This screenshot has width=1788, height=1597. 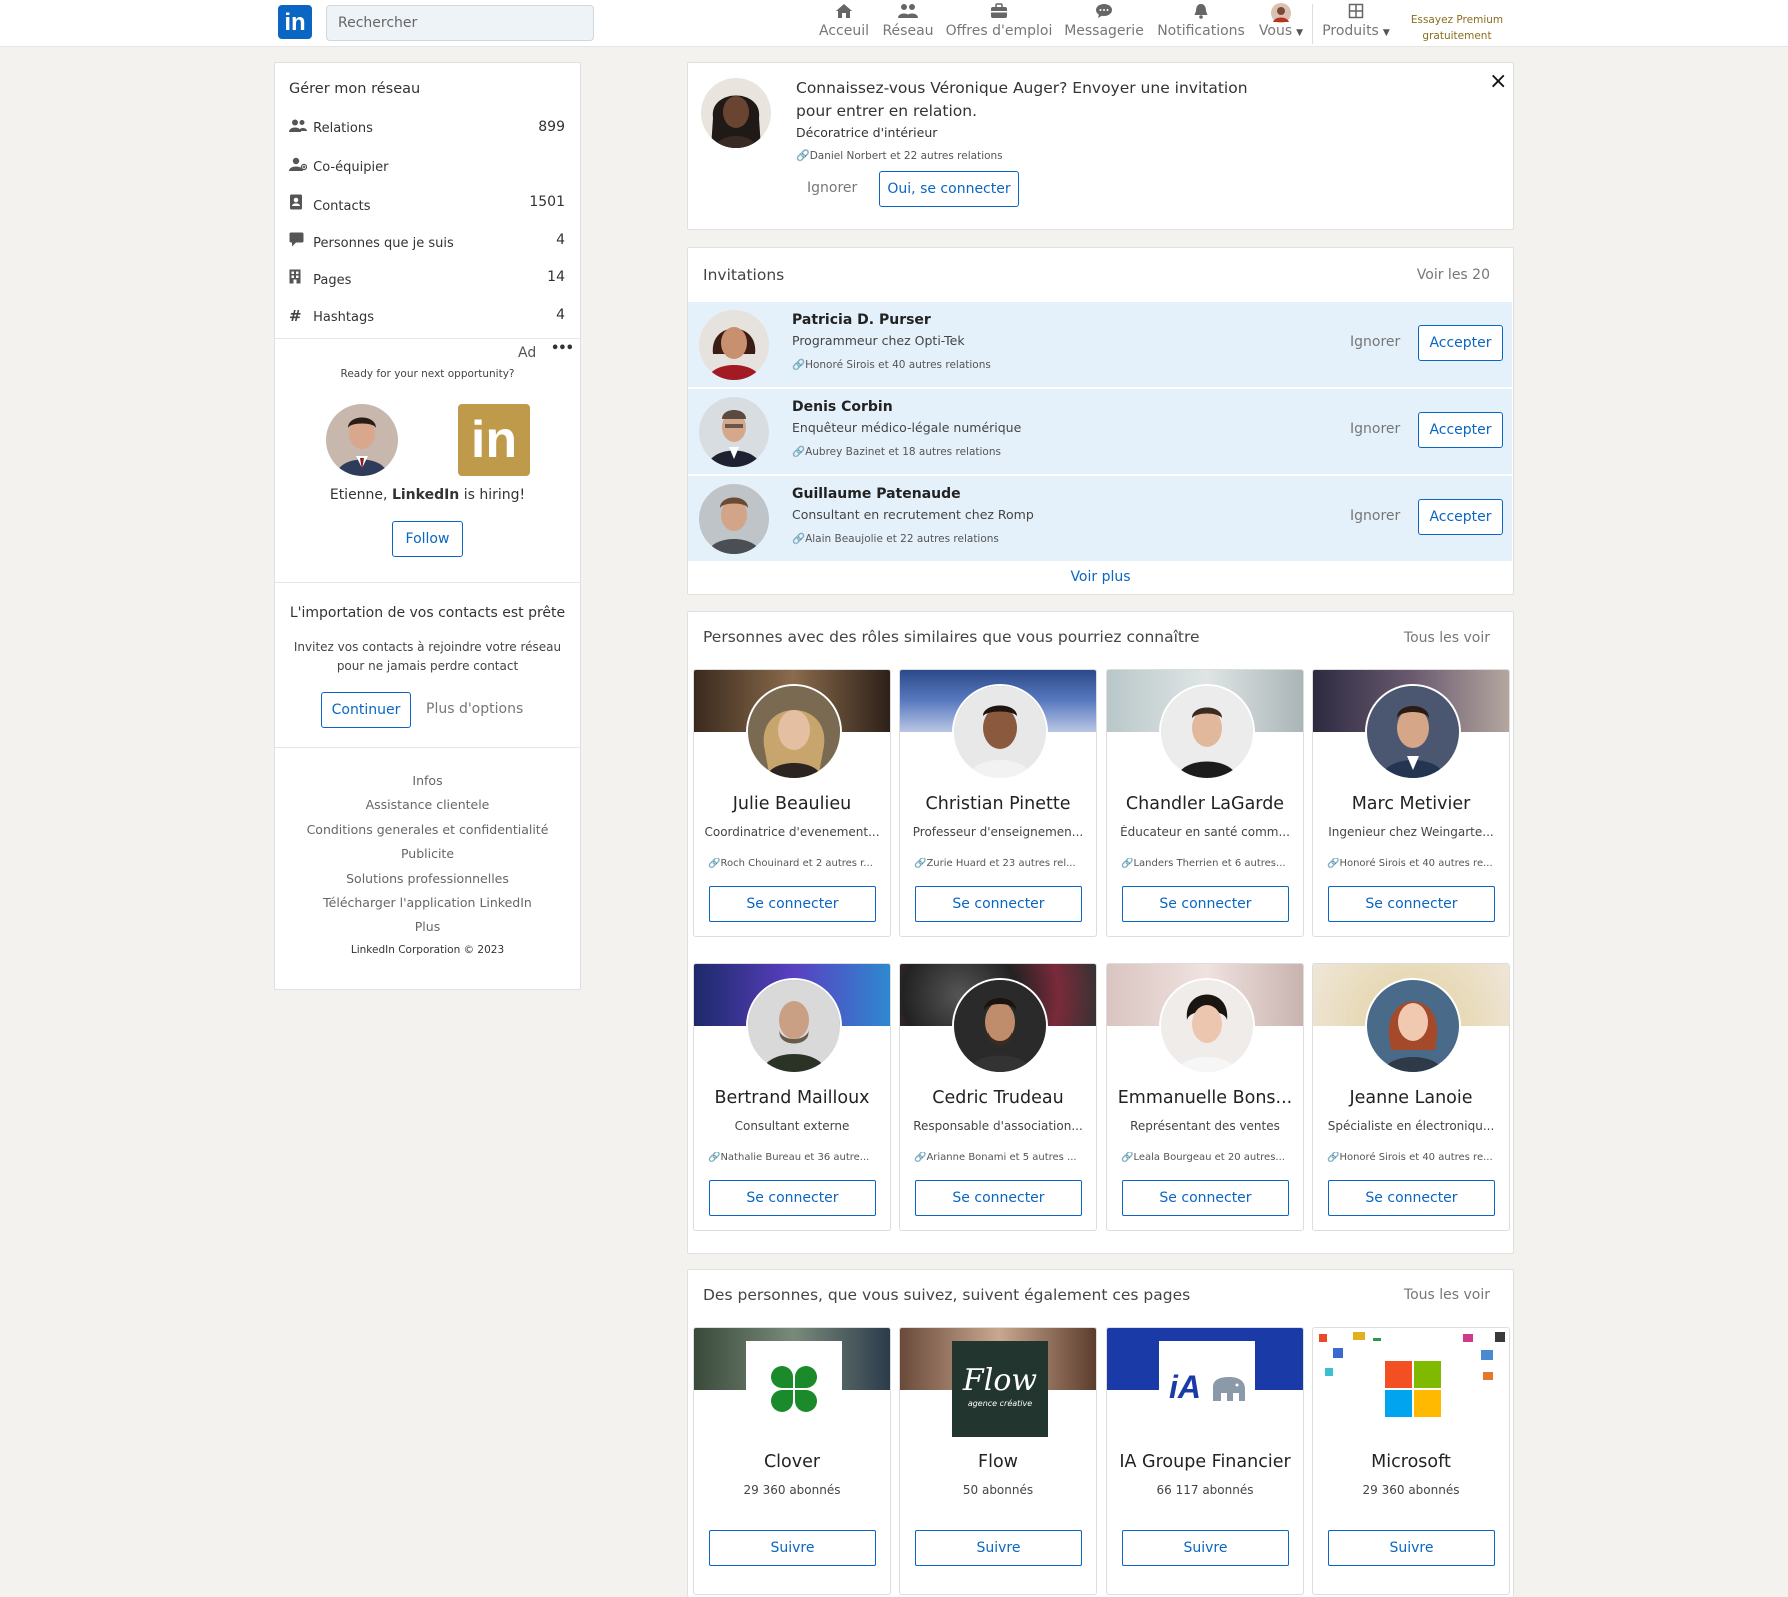 I want to click on page-name: Microsoft, so click(x=1411, y=1462).